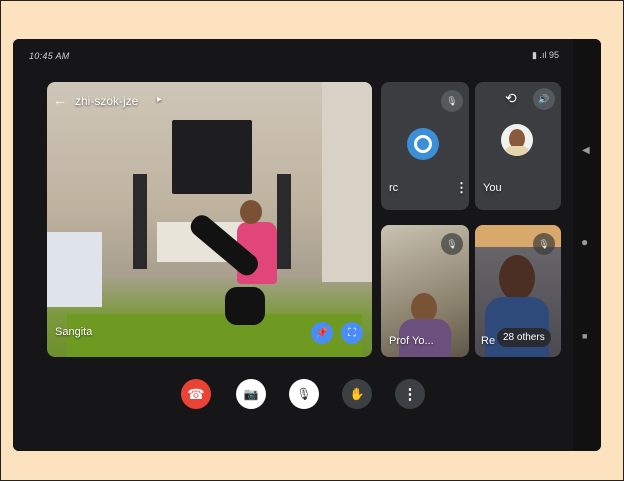 The width and height of the screenshot is (624, 481). I want to click on status-bar: 10:45 AM ▮ .ıl 95, so click(293, 56).